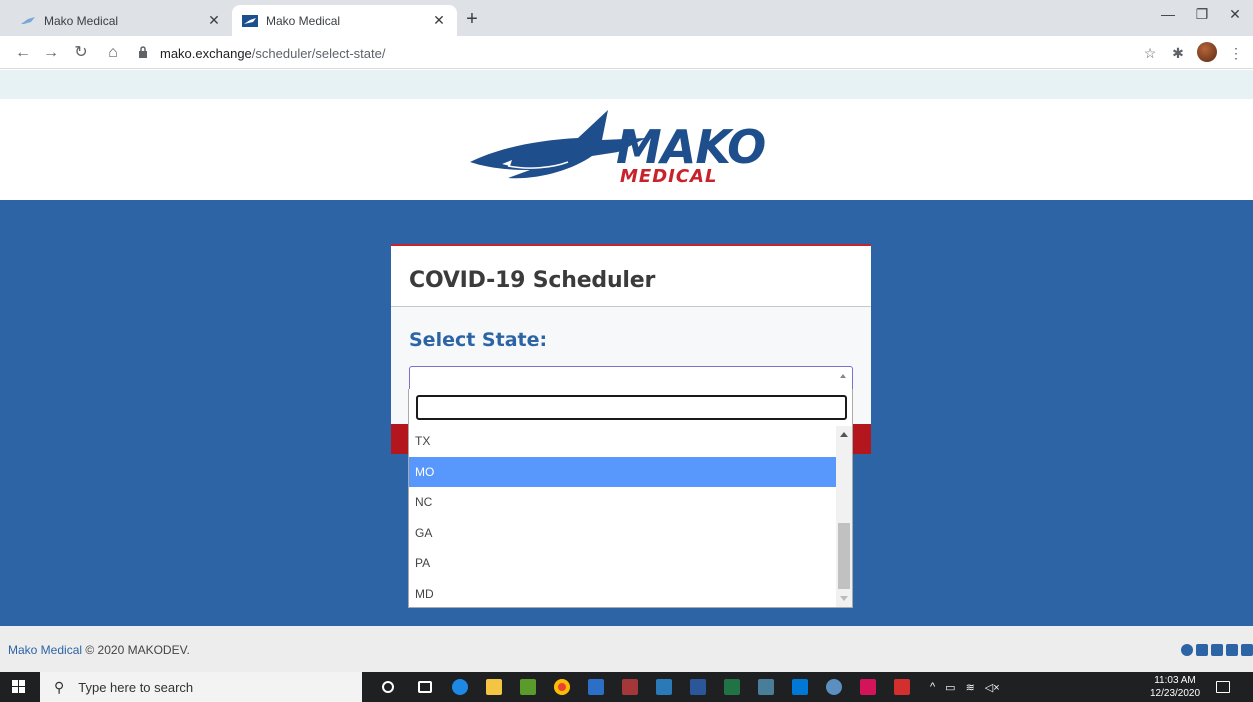  I want to click on mako-medical-logo: MAKO MEDICAL, so click(633, 148).